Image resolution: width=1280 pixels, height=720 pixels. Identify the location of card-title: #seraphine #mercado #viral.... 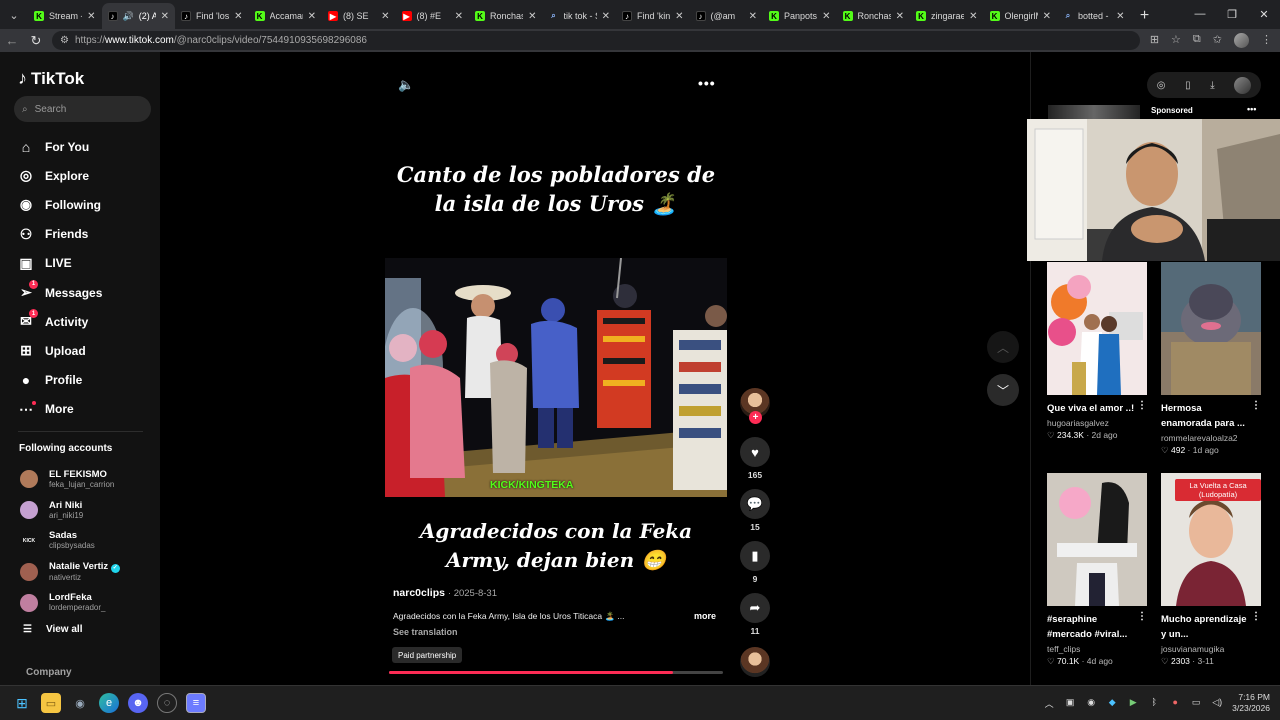
(1092, 627).